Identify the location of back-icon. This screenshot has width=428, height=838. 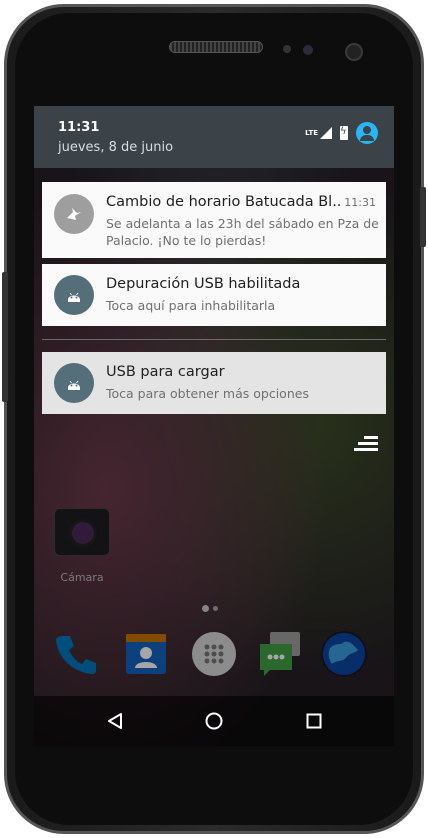
(115, 721).